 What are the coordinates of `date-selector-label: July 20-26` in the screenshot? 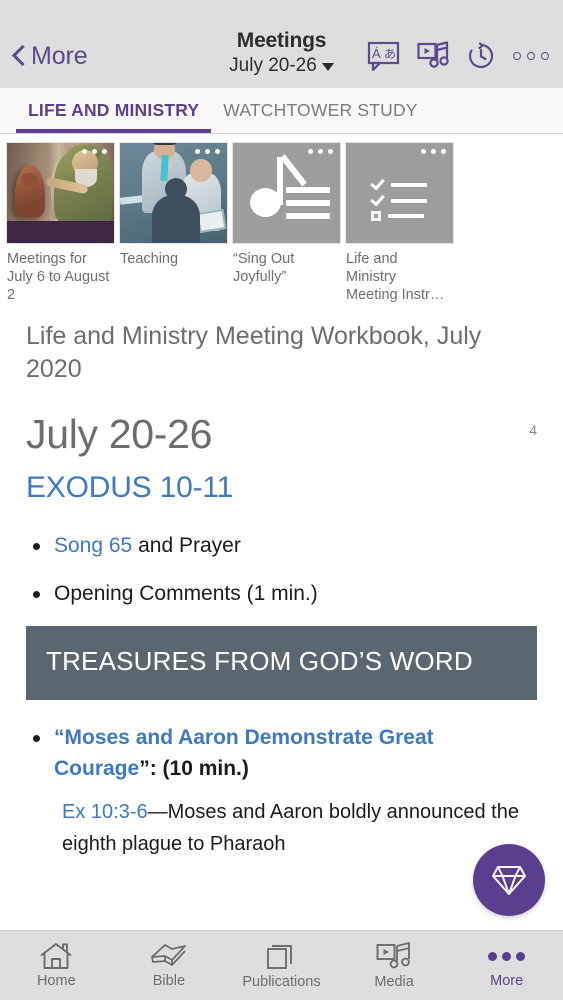 It's located at (273, 65).